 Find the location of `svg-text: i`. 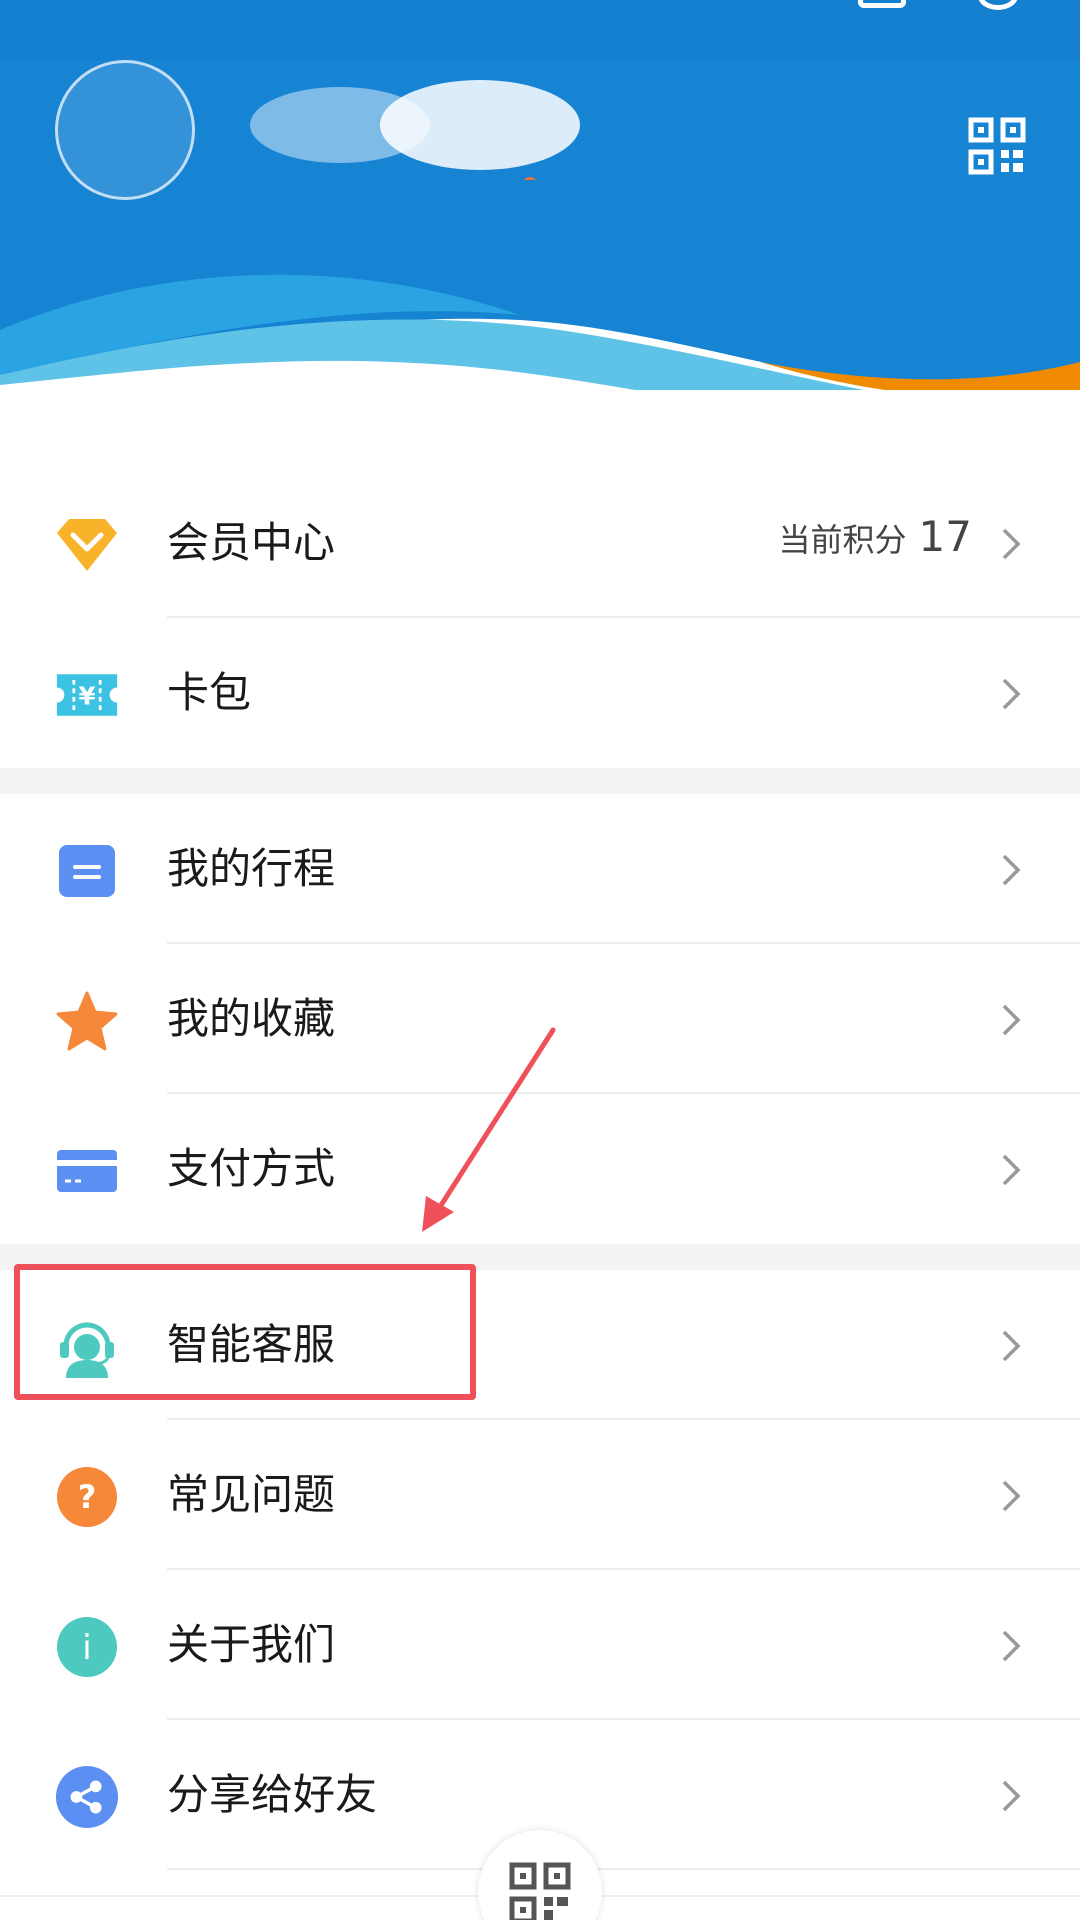

svg-text: i is located at coordinates (86, 1648).